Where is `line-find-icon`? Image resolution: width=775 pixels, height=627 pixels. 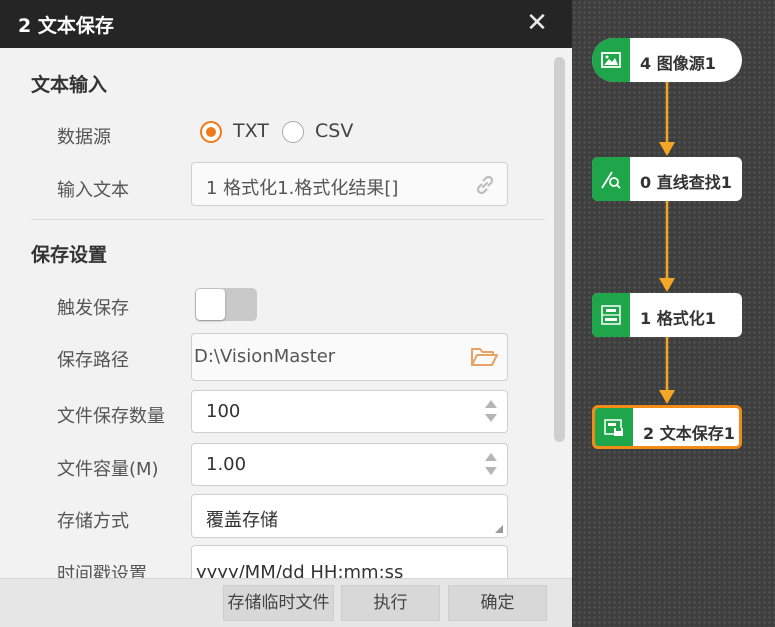
line-find-icon is located at coordinates (611, 179).